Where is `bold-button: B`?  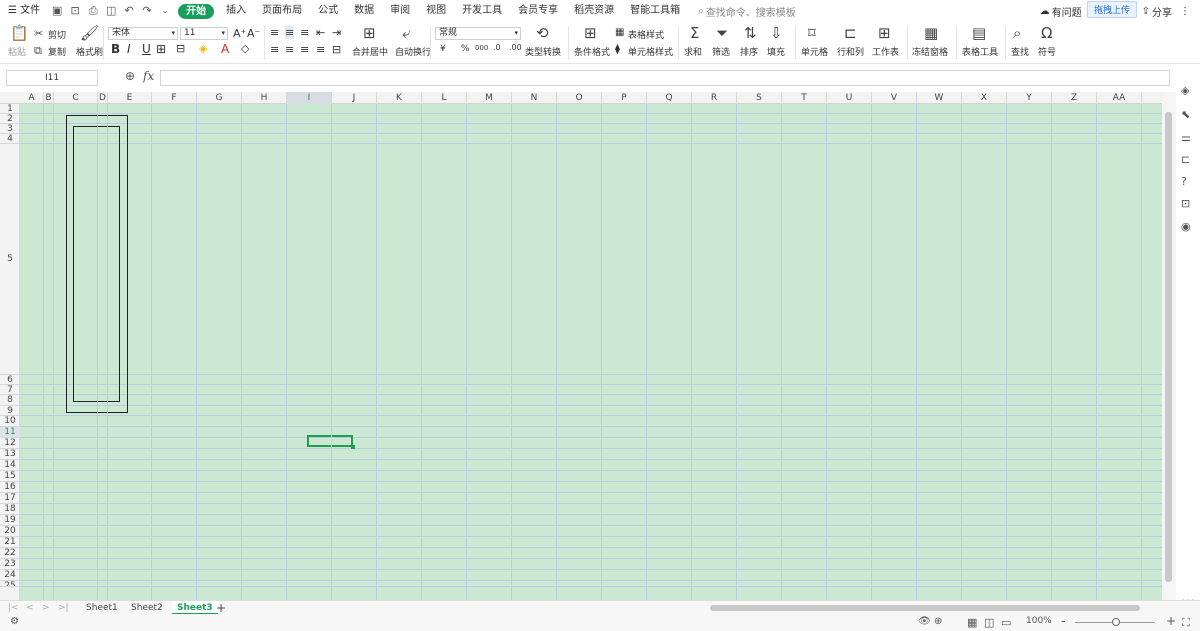
bold-button: B is located at coordinates (115, 49).